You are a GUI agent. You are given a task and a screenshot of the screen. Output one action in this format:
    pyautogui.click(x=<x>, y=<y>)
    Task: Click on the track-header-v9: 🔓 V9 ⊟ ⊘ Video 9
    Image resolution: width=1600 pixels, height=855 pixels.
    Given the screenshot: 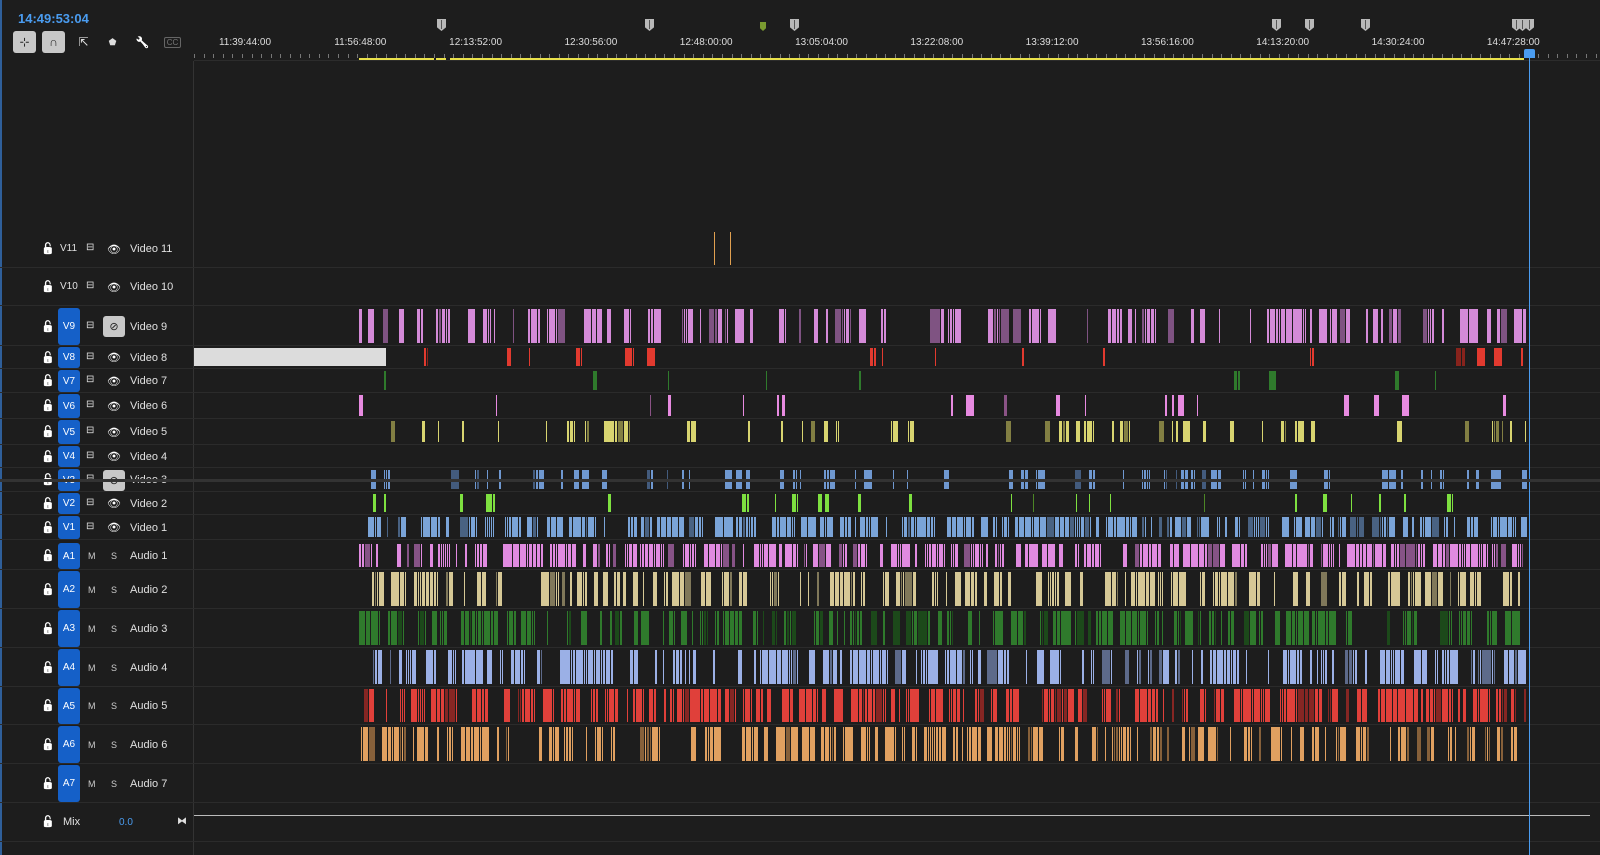 What is the action you would take?
    pyautogui.click(x=97, y=326)
    